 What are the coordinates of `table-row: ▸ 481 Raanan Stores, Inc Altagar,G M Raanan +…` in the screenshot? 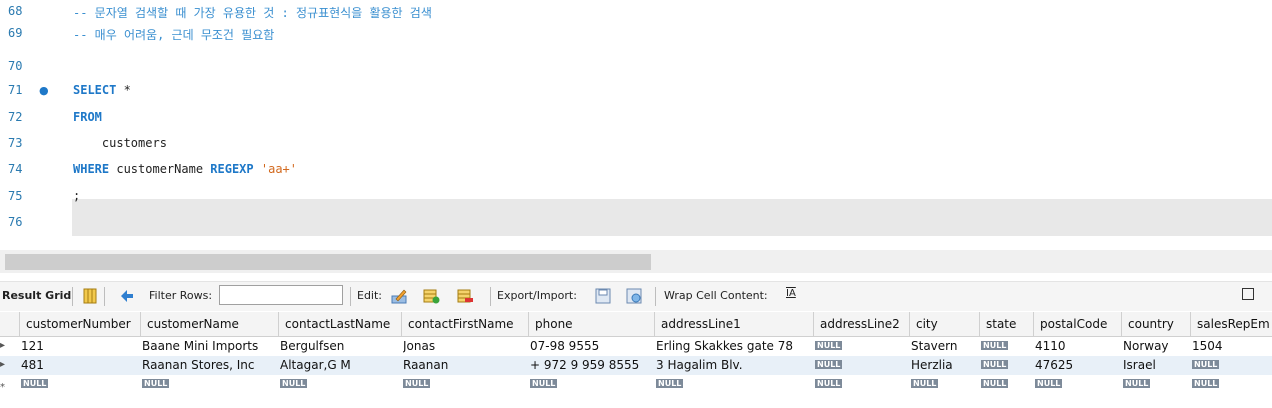 It's located at (636, 365).